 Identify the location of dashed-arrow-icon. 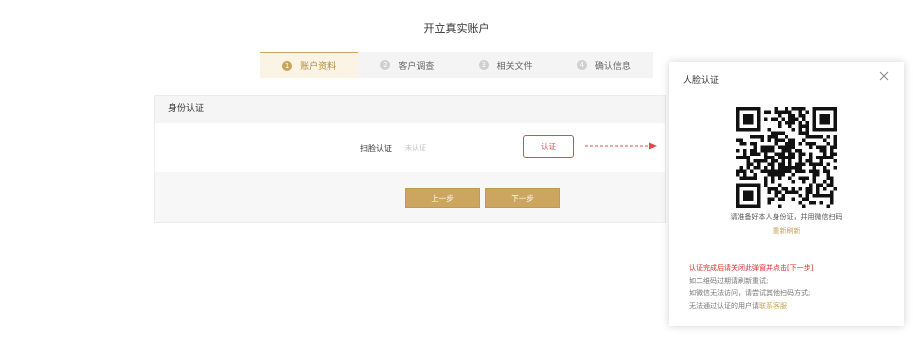
(621, 146).